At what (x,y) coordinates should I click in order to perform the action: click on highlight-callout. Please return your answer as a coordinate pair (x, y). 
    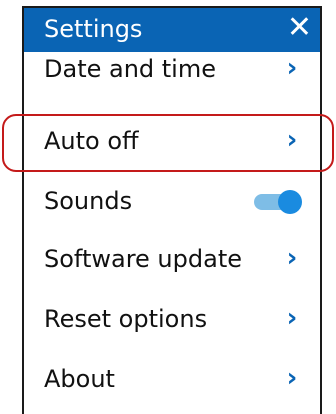
    Looking at the image, I should click on (168, 143).